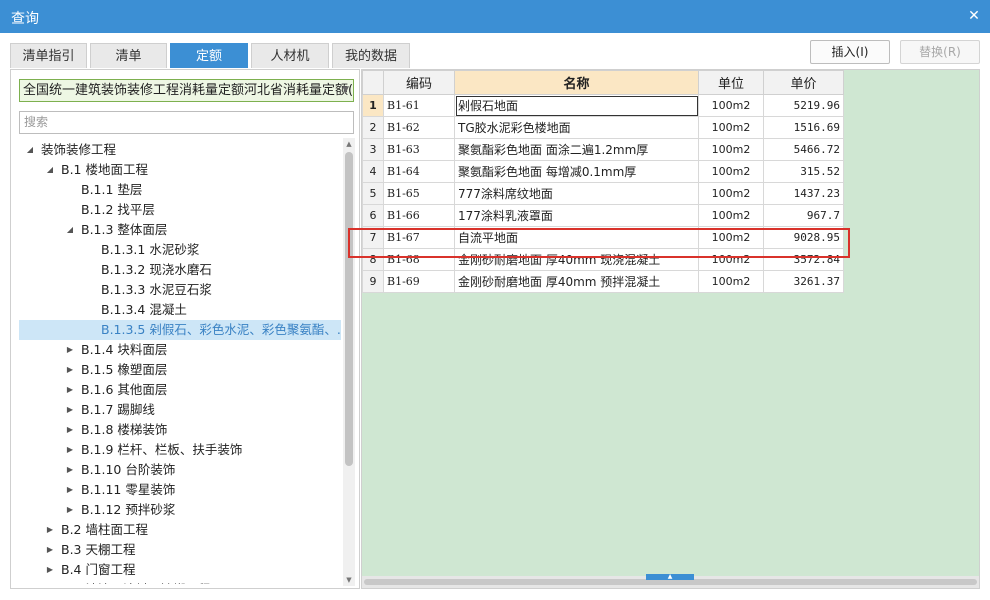 The image size is (990, 600). What do you see at coordinates (419, 149) in the screenshot?
I see `cell-code: B1-63` at bounding box center [419, 149].